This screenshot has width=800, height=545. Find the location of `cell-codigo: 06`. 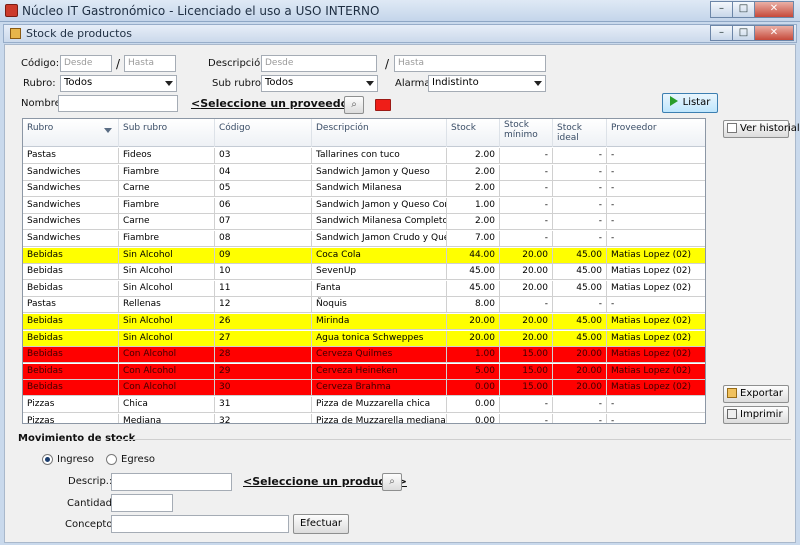

cell-codigo: 06 is located at coordinates (263, 205).